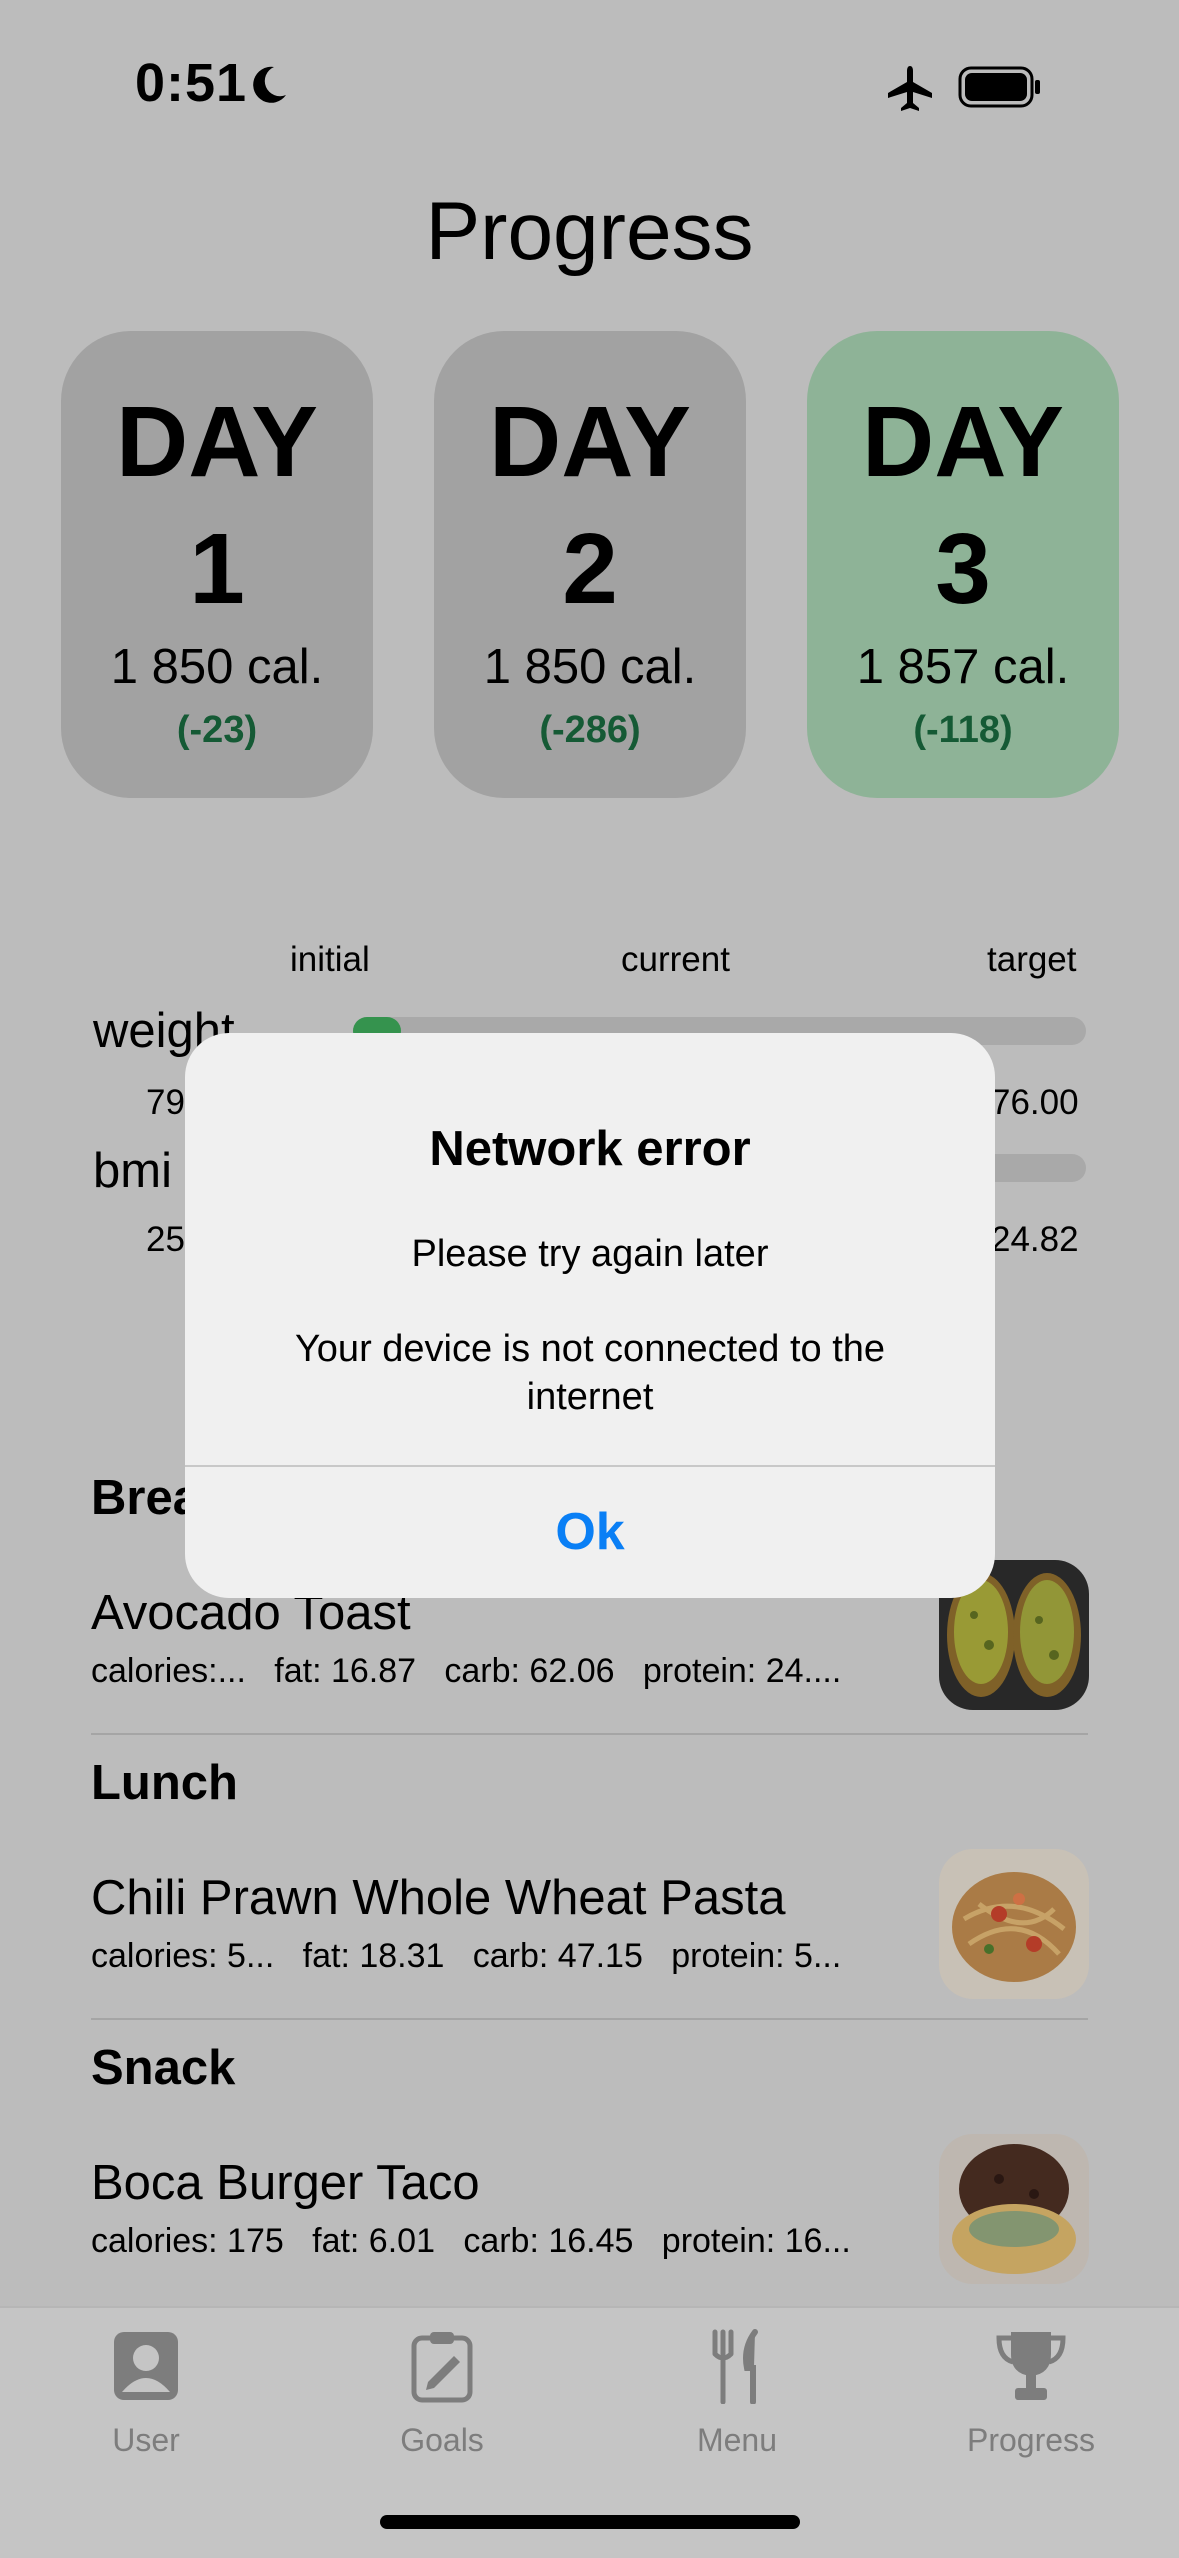  I want to click on fork-knife-icon, so click(735, 2366).